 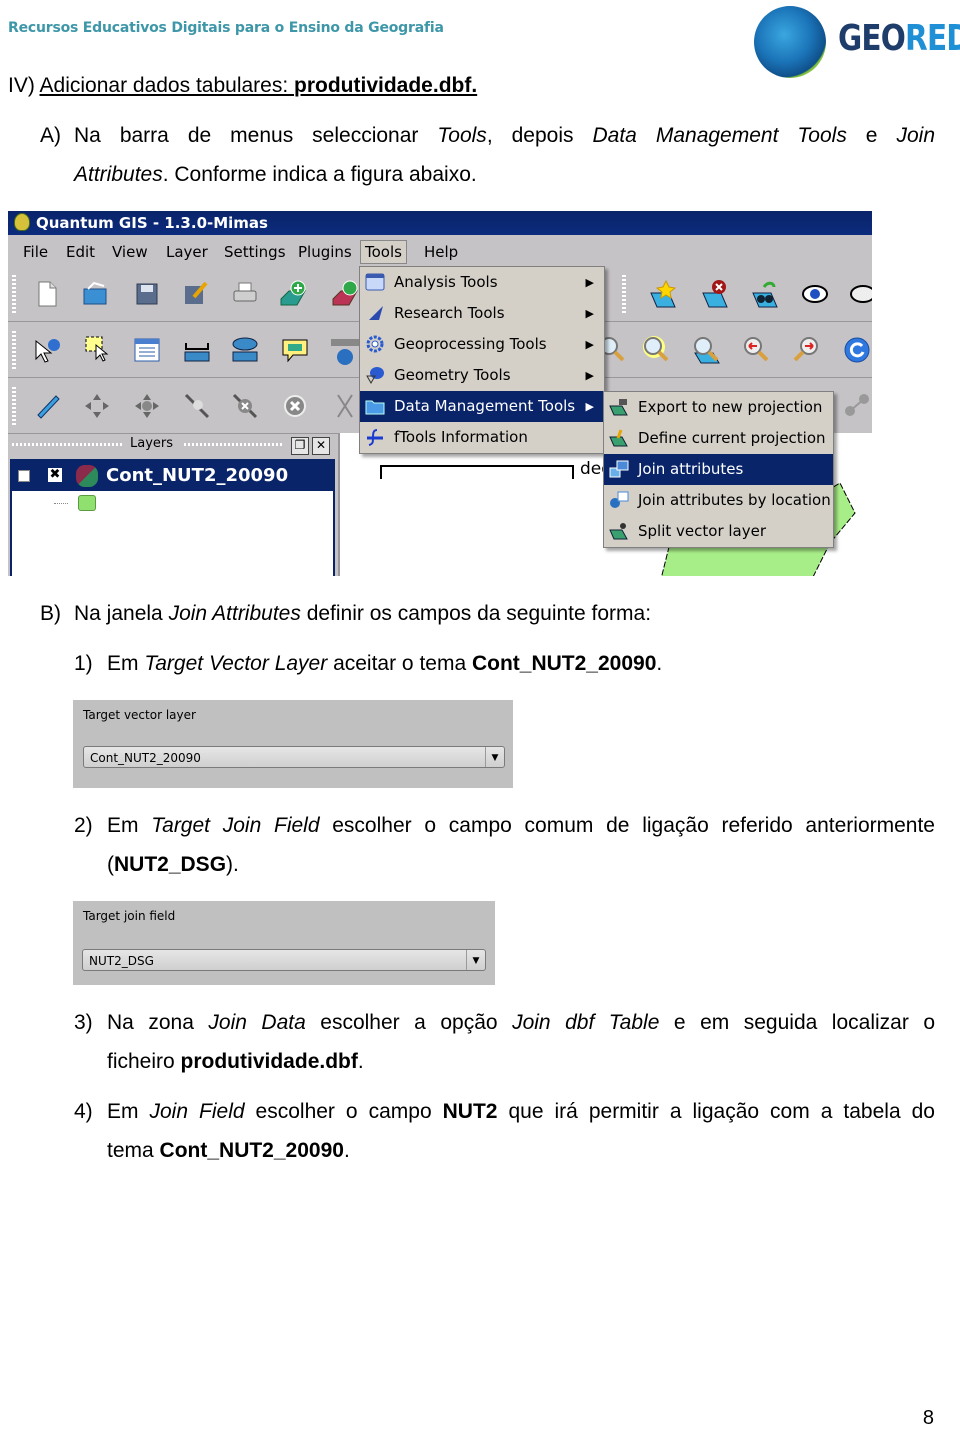 I want to click on window-title: Quantum GIS - 1.3.0-Mimas, so click(x=152, y=223).